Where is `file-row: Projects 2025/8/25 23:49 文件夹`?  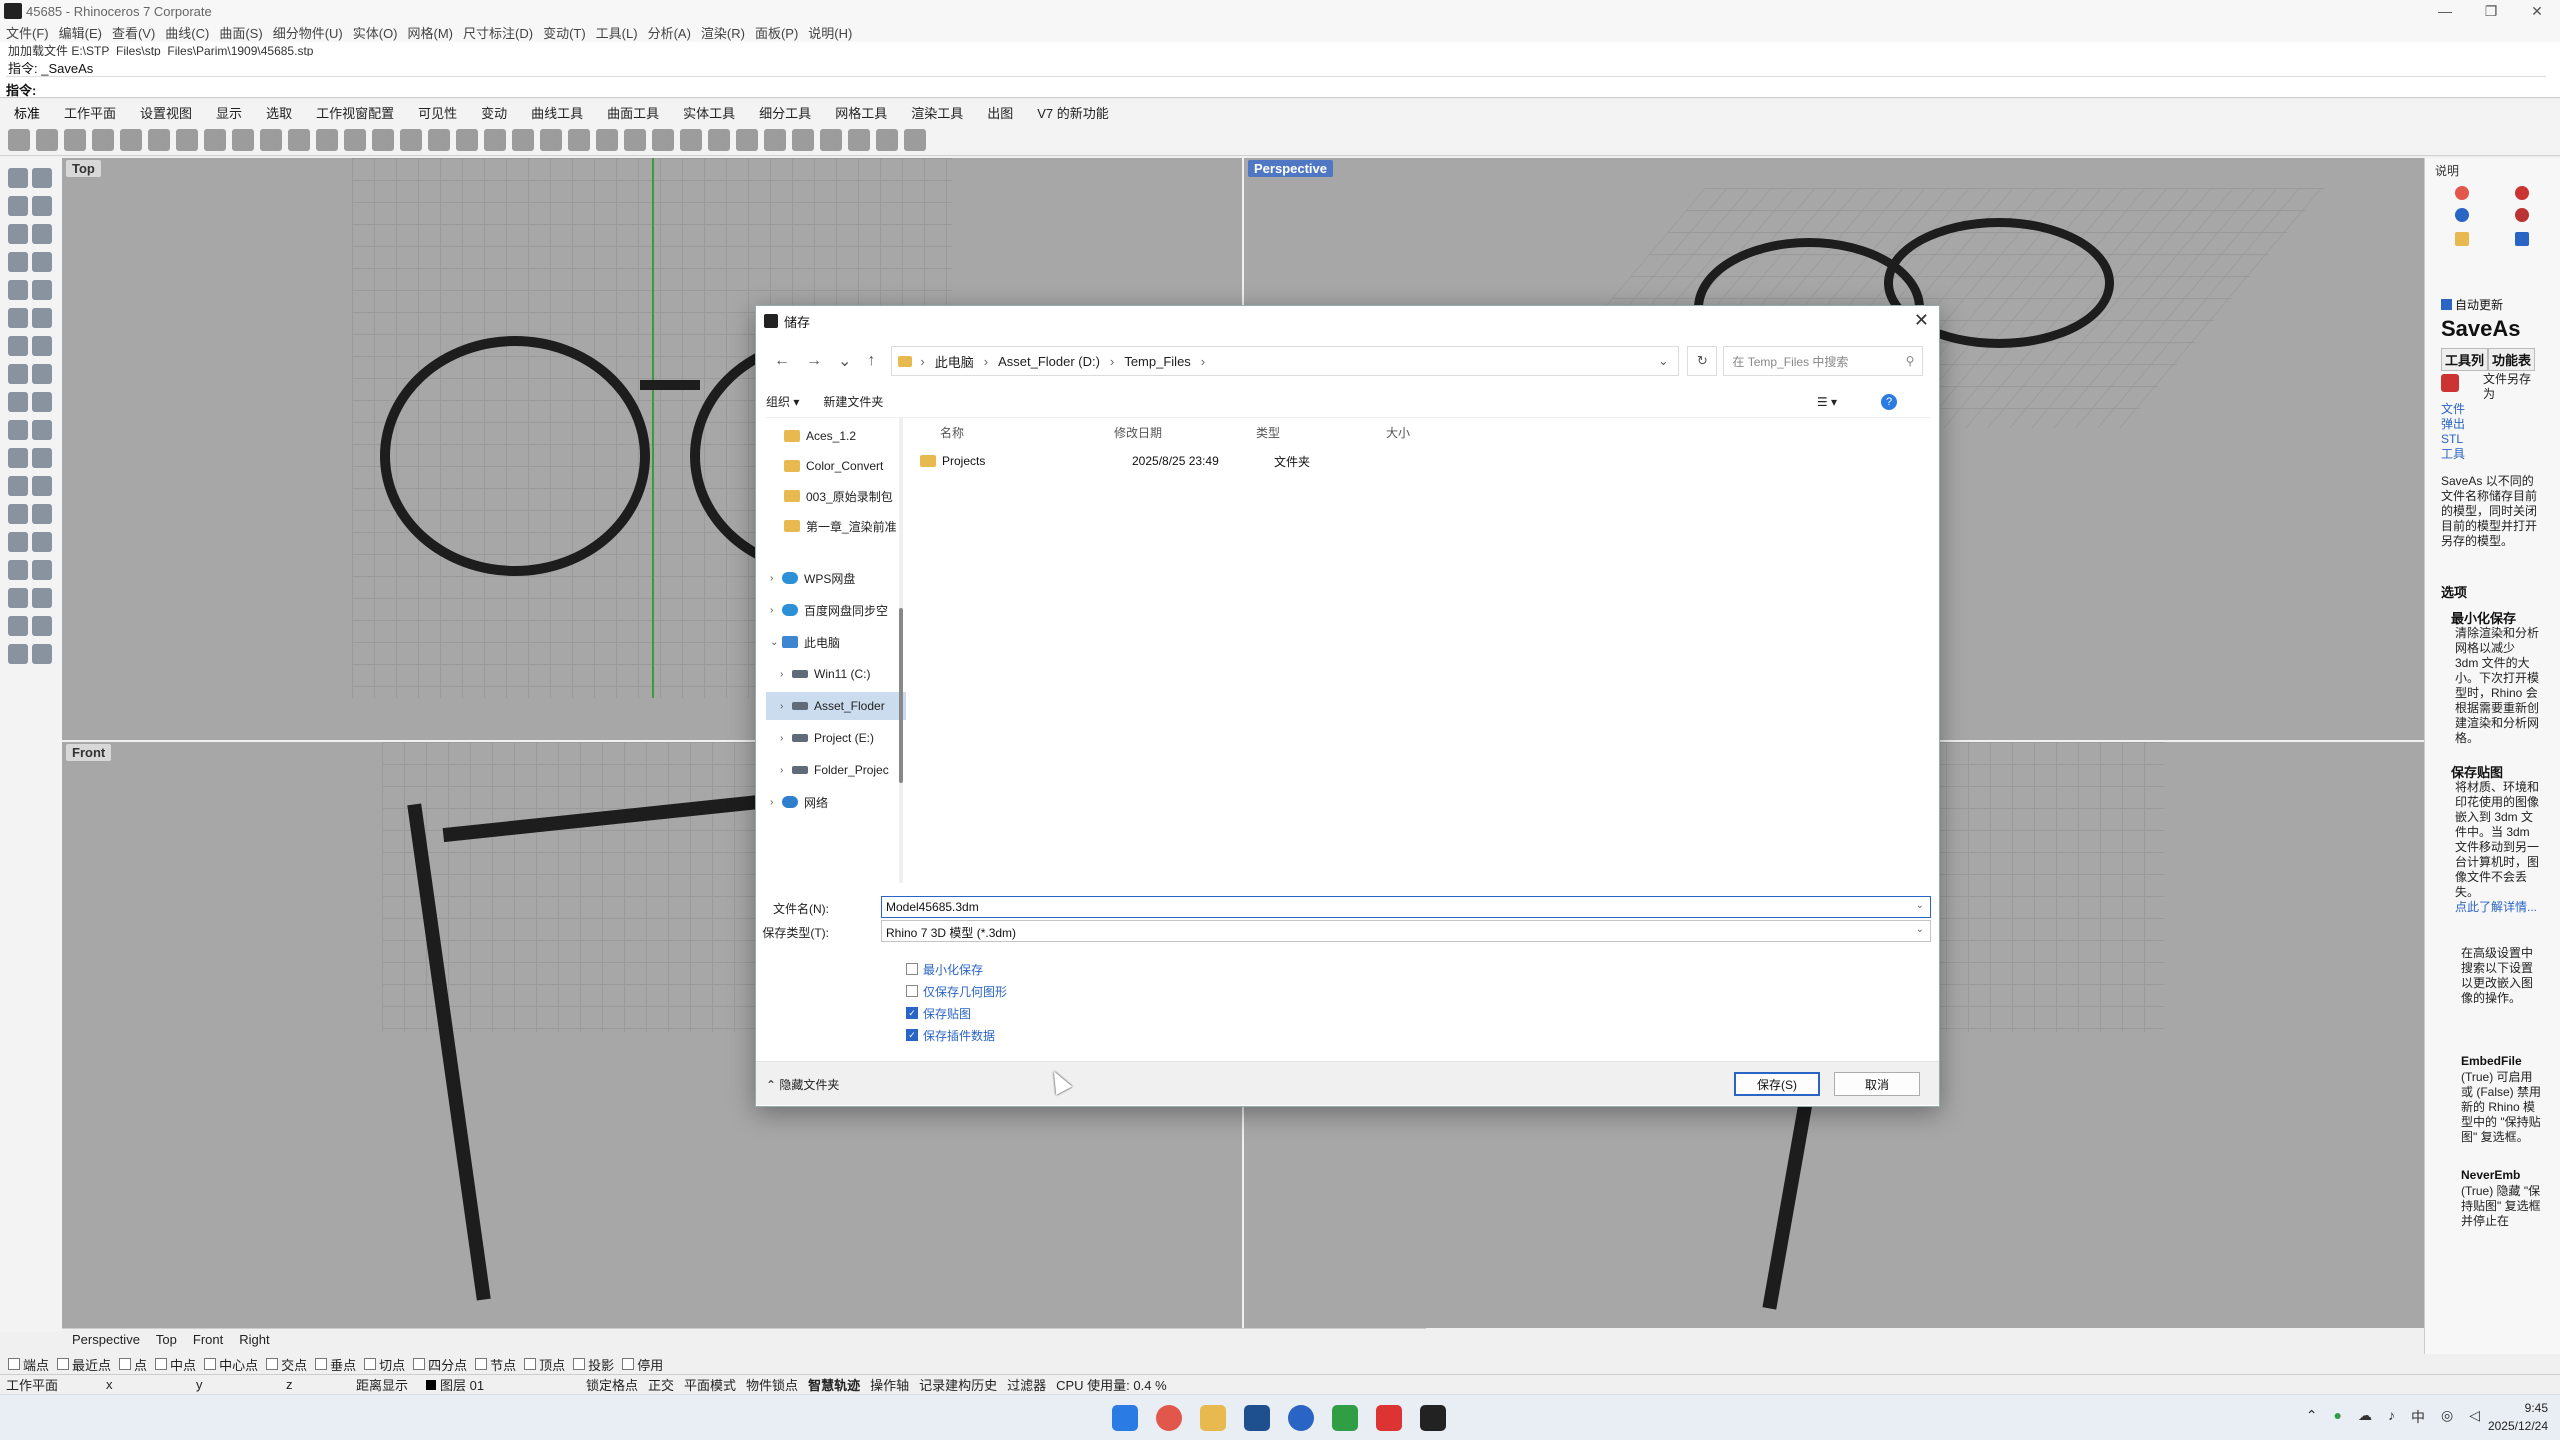
file-row: Projects 2025/8/25 23:49 文件夹 is located at coordinates (1420, 461).